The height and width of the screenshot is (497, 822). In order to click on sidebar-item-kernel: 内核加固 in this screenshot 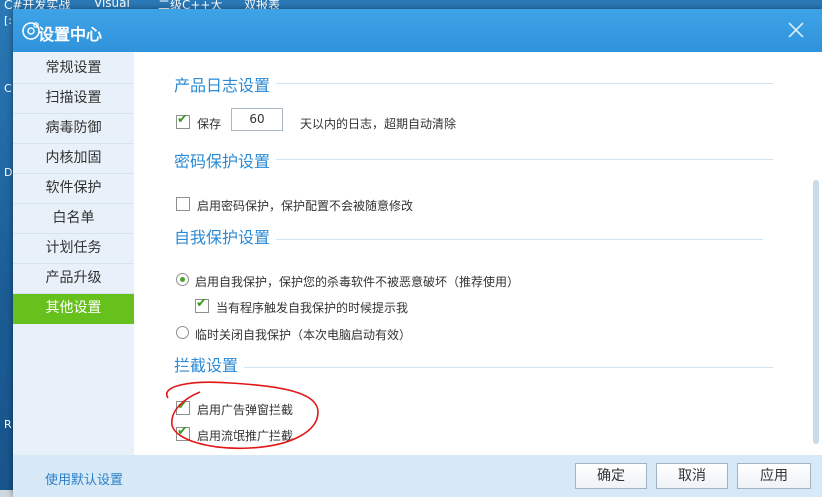, I will do `click(73, 159)`.